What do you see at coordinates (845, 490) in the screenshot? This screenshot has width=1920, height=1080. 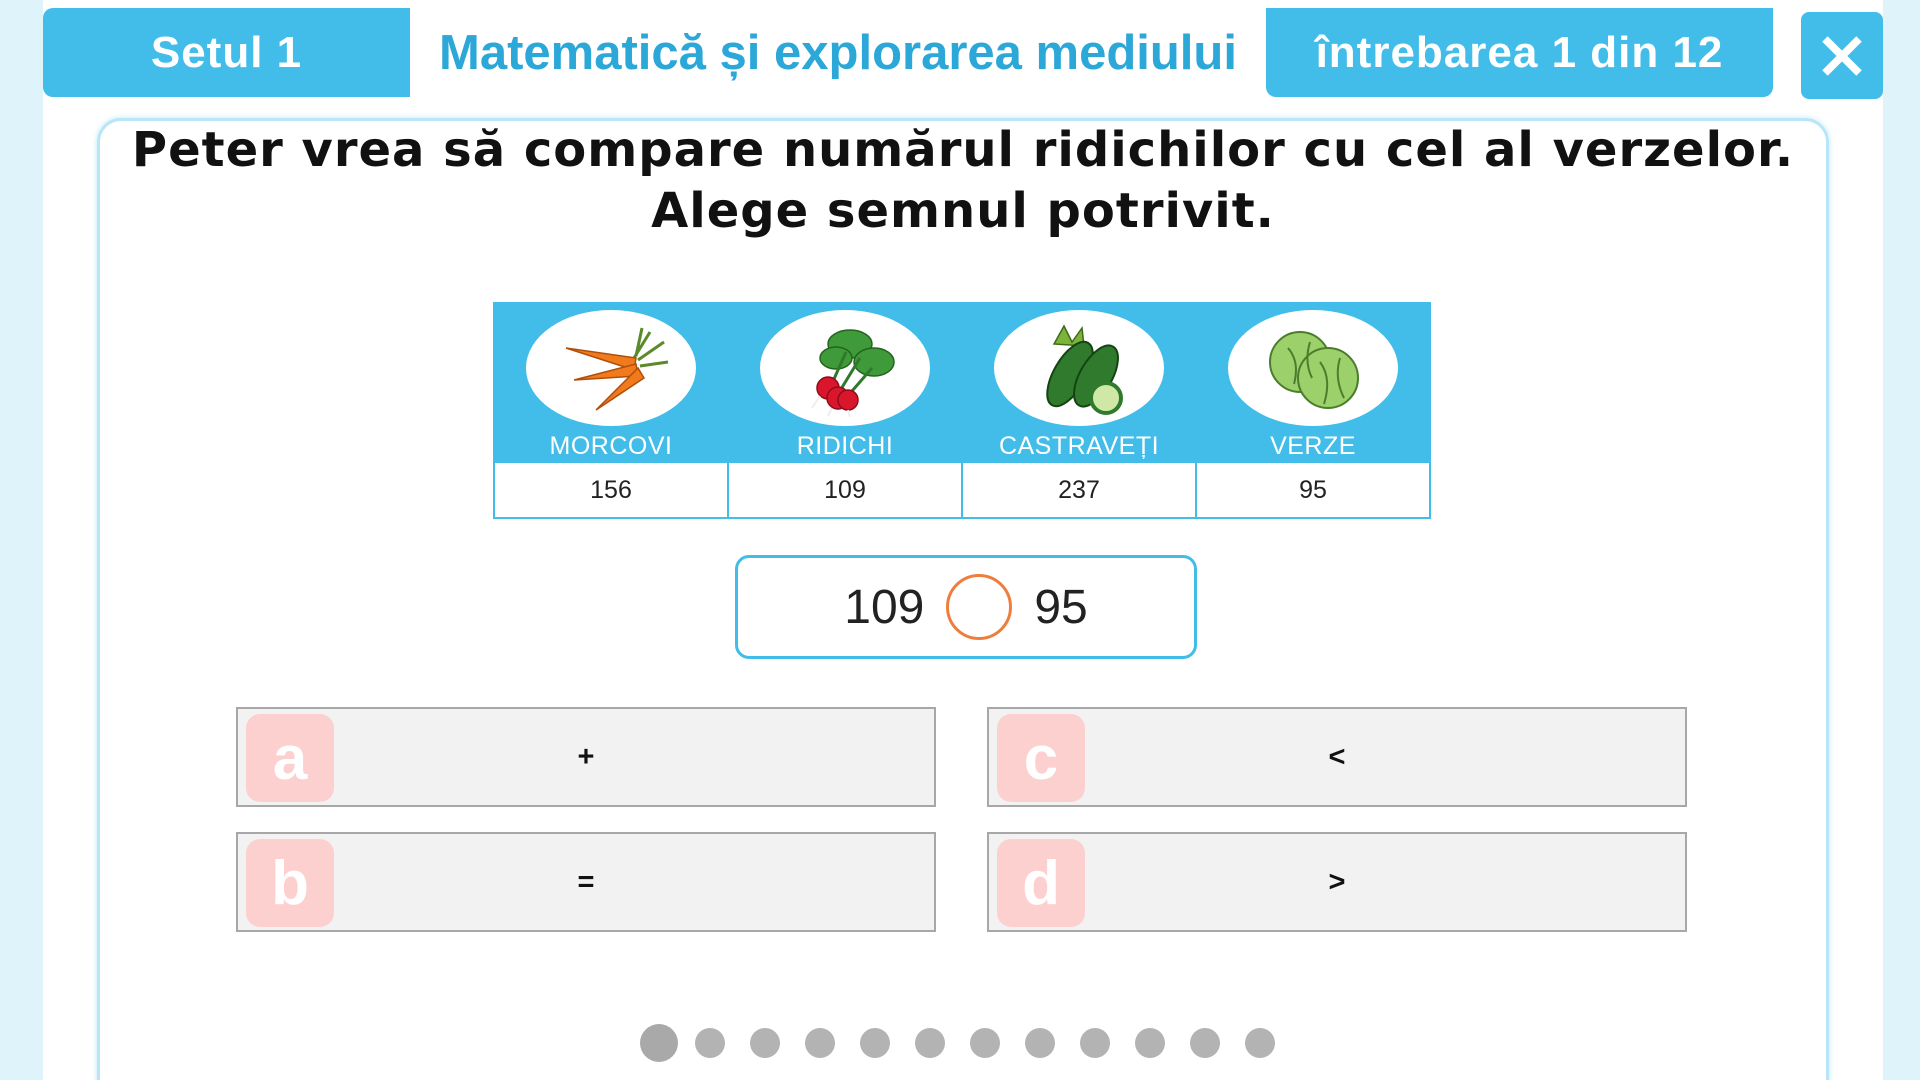 I see `radishes-value: 109` at bounding box center [845, 490].